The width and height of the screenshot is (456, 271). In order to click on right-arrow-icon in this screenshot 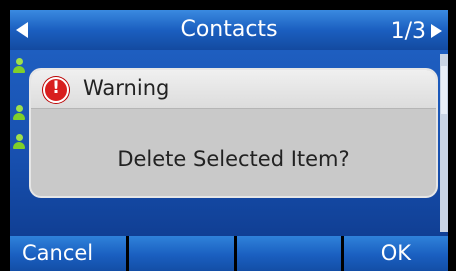, I will do `click(436, 31)`.